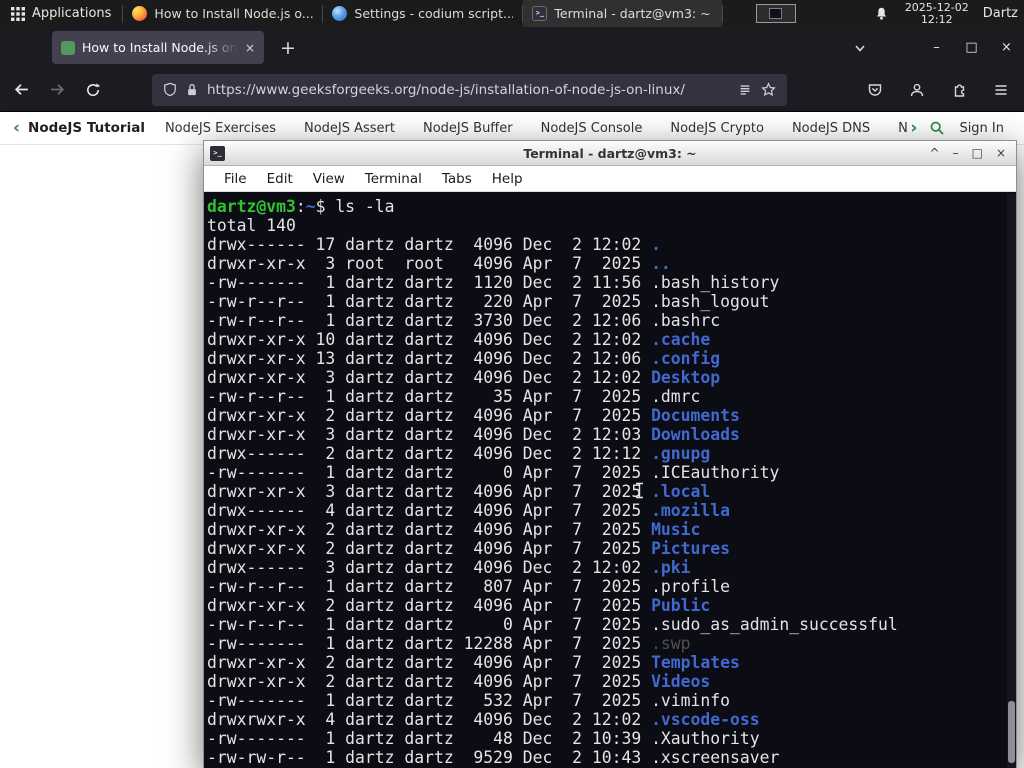  I want to click on file-name: Public, so click(681, 605).